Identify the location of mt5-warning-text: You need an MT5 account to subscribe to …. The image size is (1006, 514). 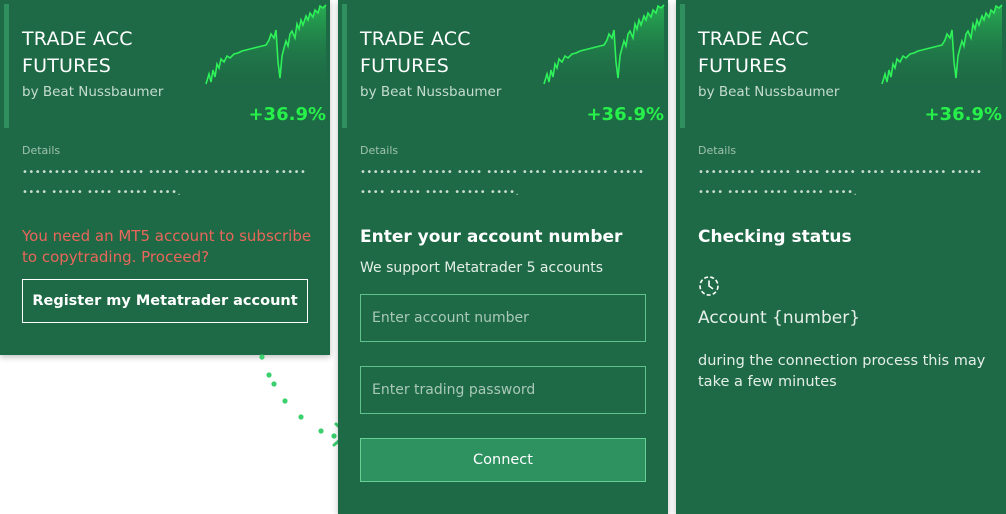
(167, 246).